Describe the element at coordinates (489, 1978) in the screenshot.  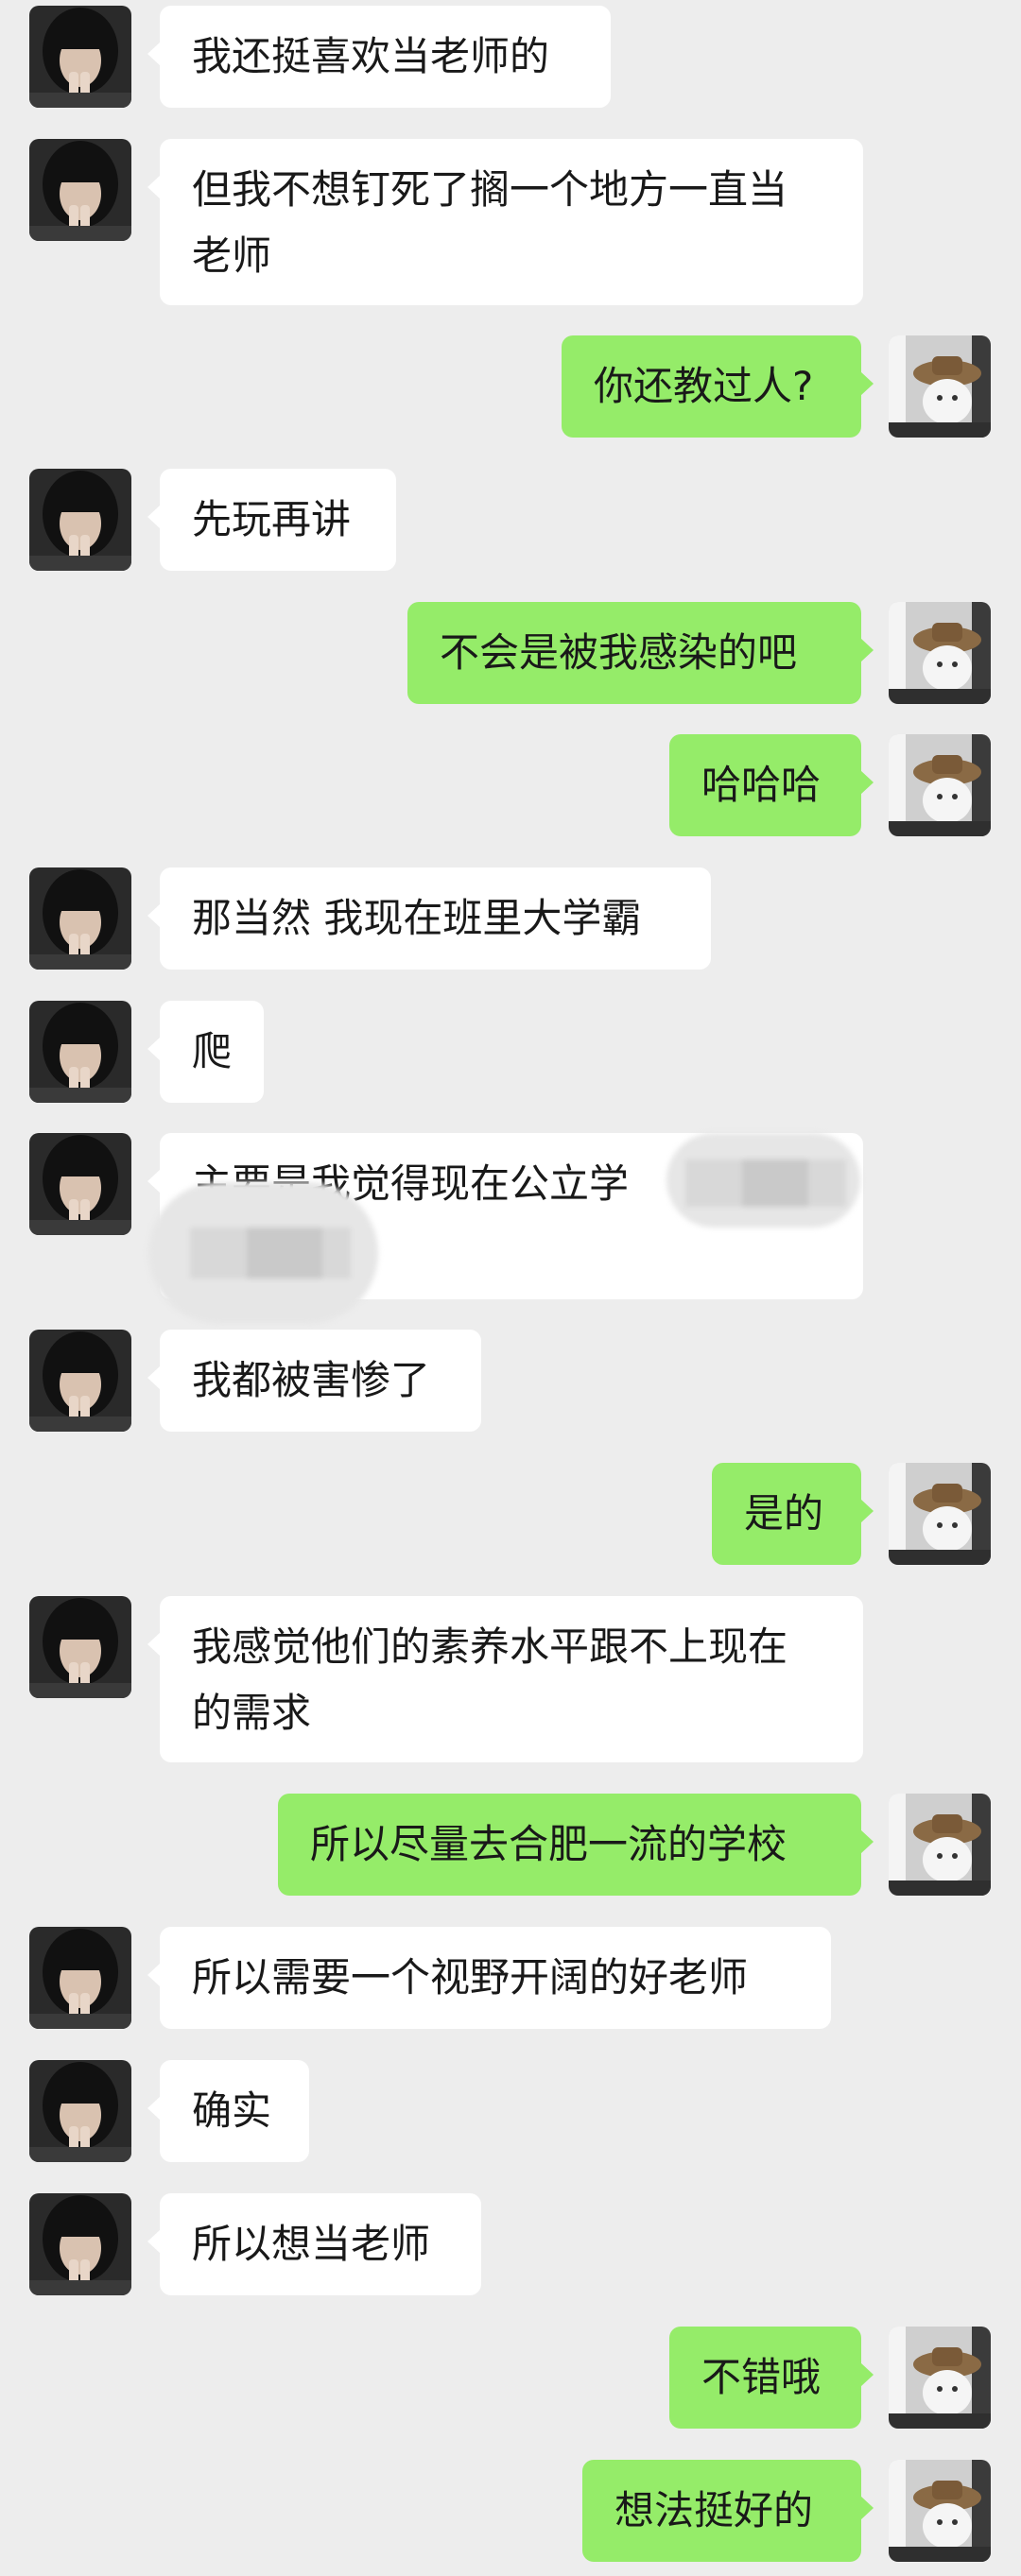
I see `message-bubble: 所以需要一个视野开阔的好老师` at that location.